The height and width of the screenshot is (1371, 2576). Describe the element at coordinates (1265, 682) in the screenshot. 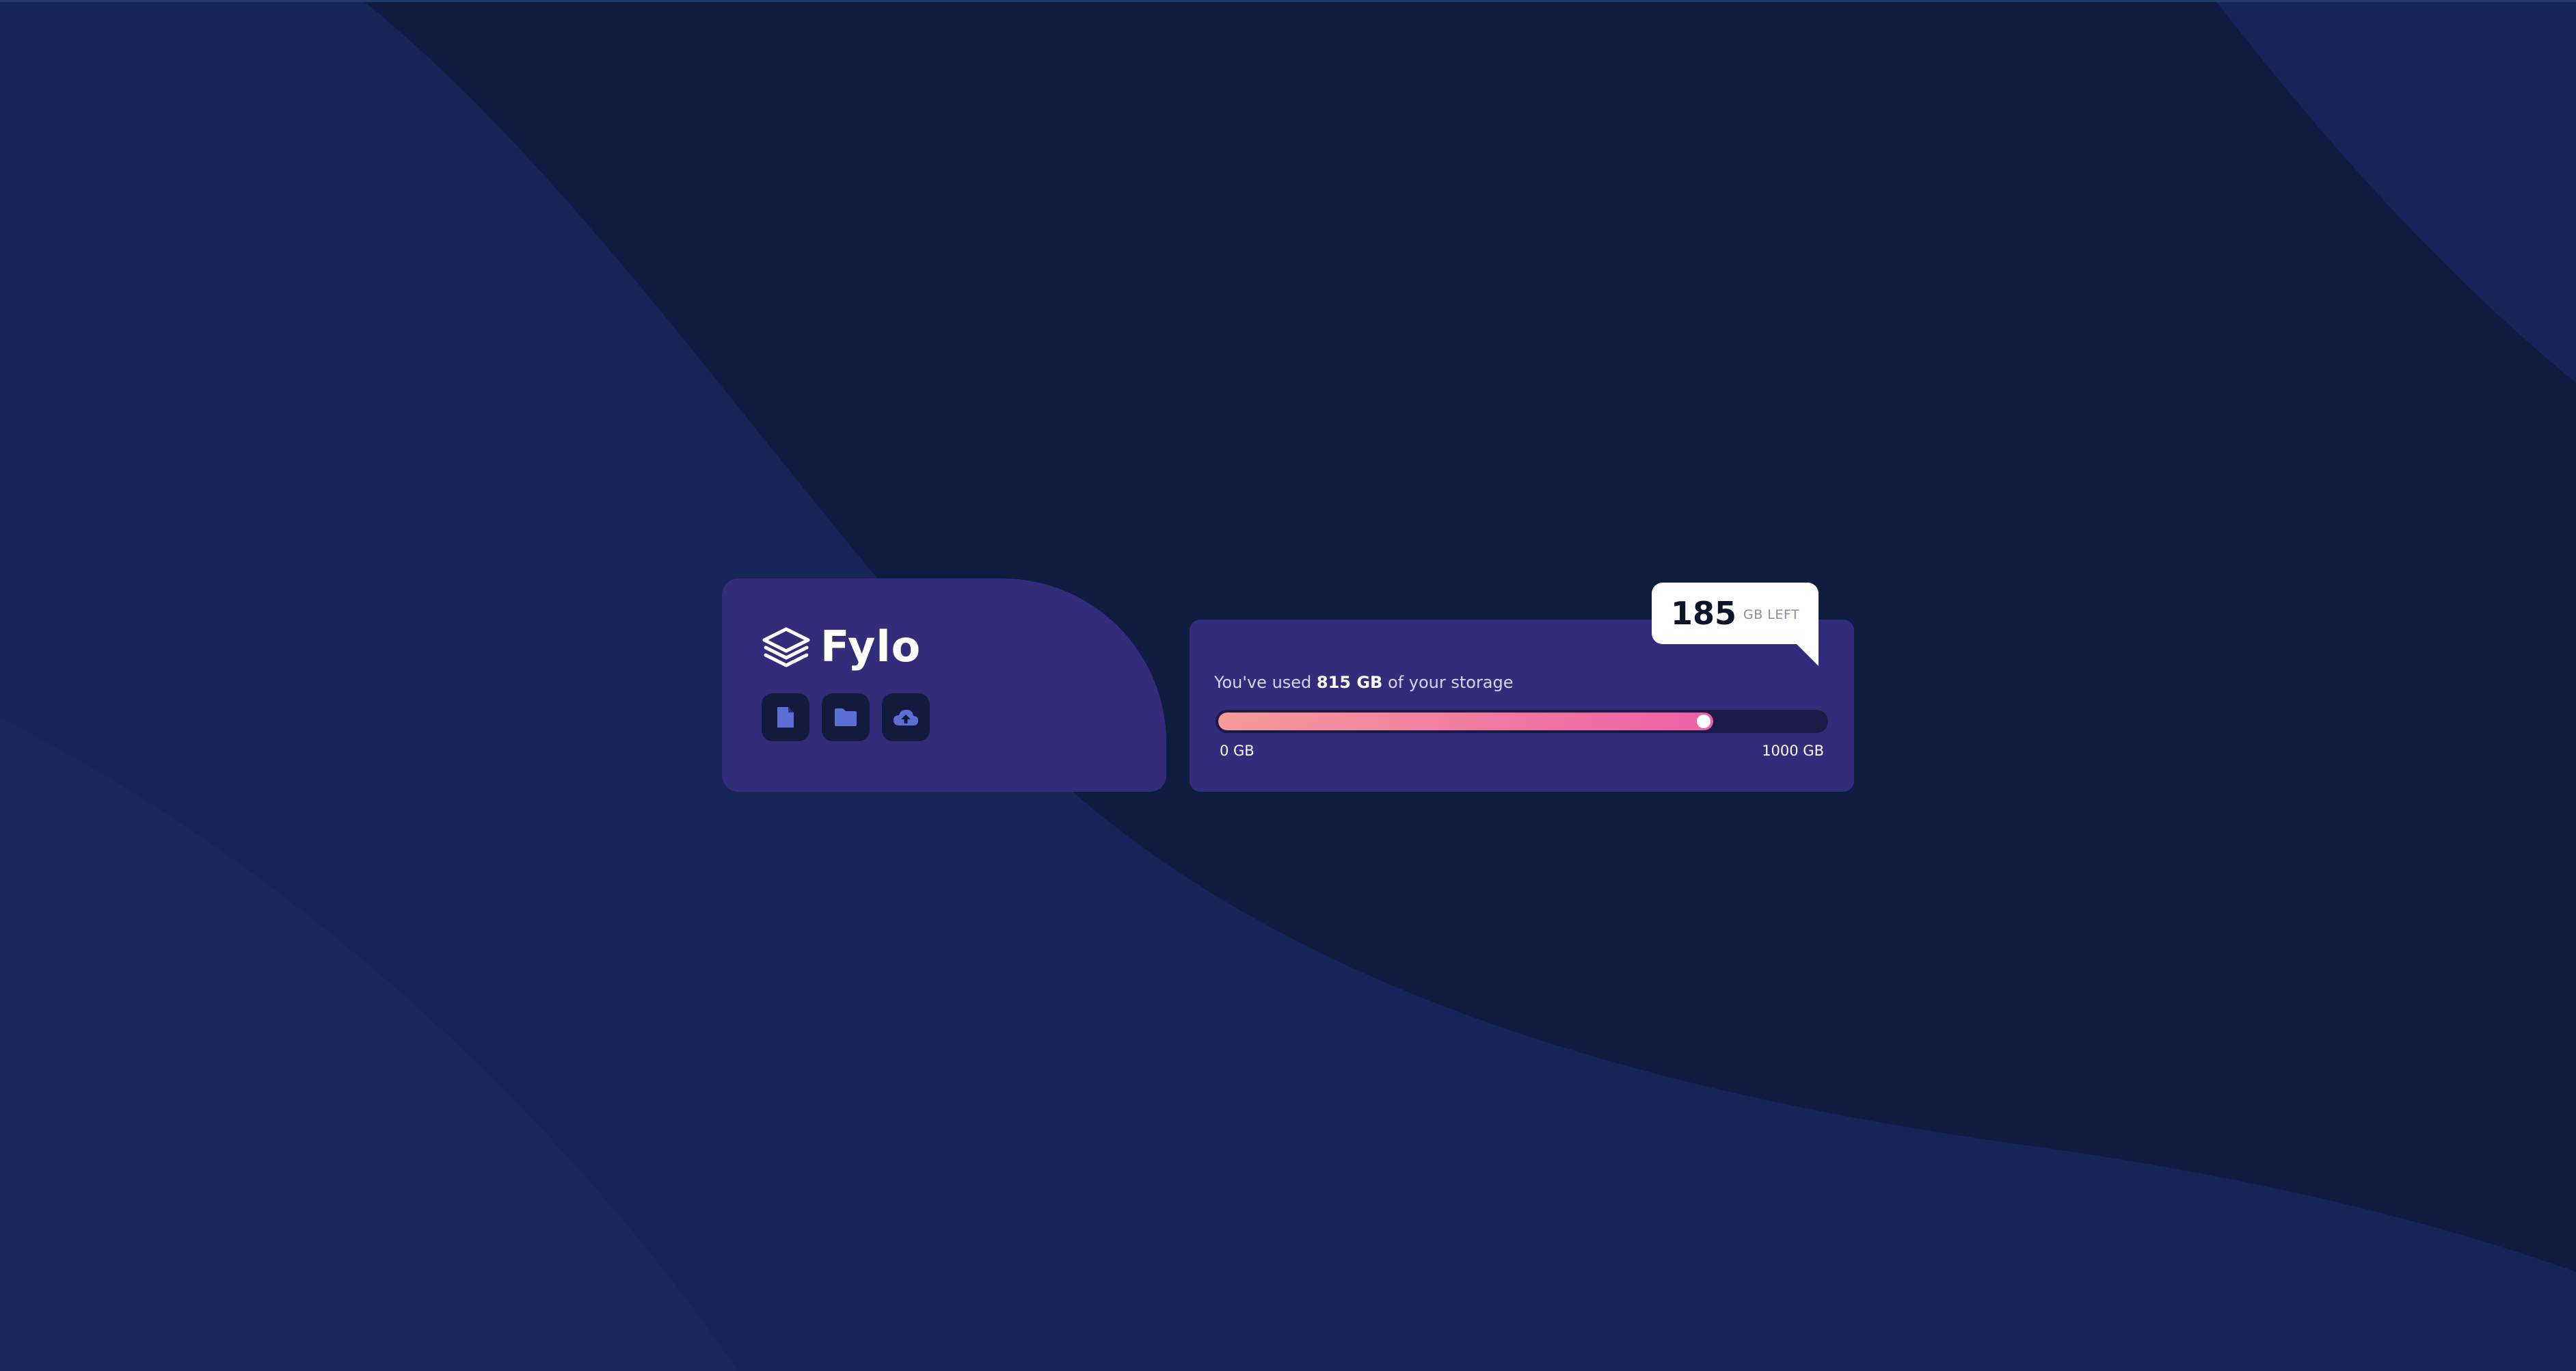

I see `usage-prefix: You've used` at that location.